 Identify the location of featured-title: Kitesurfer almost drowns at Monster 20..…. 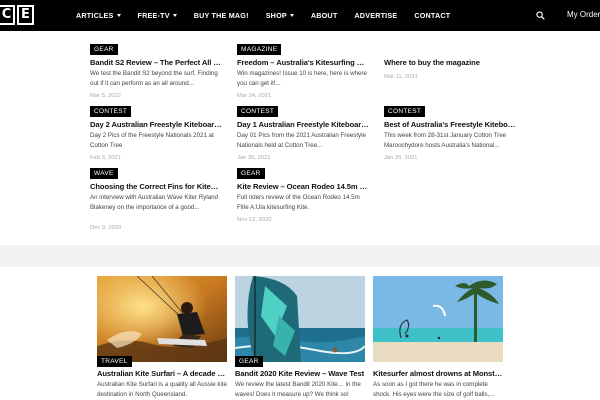
(438, 373).